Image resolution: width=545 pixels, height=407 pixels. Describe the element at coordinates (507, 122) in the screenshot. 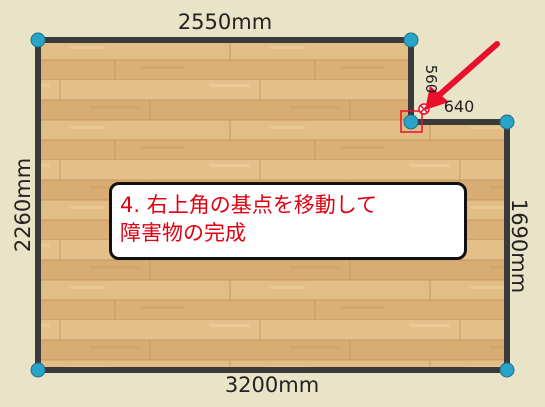

I see `corner-node-right-top` at that location.